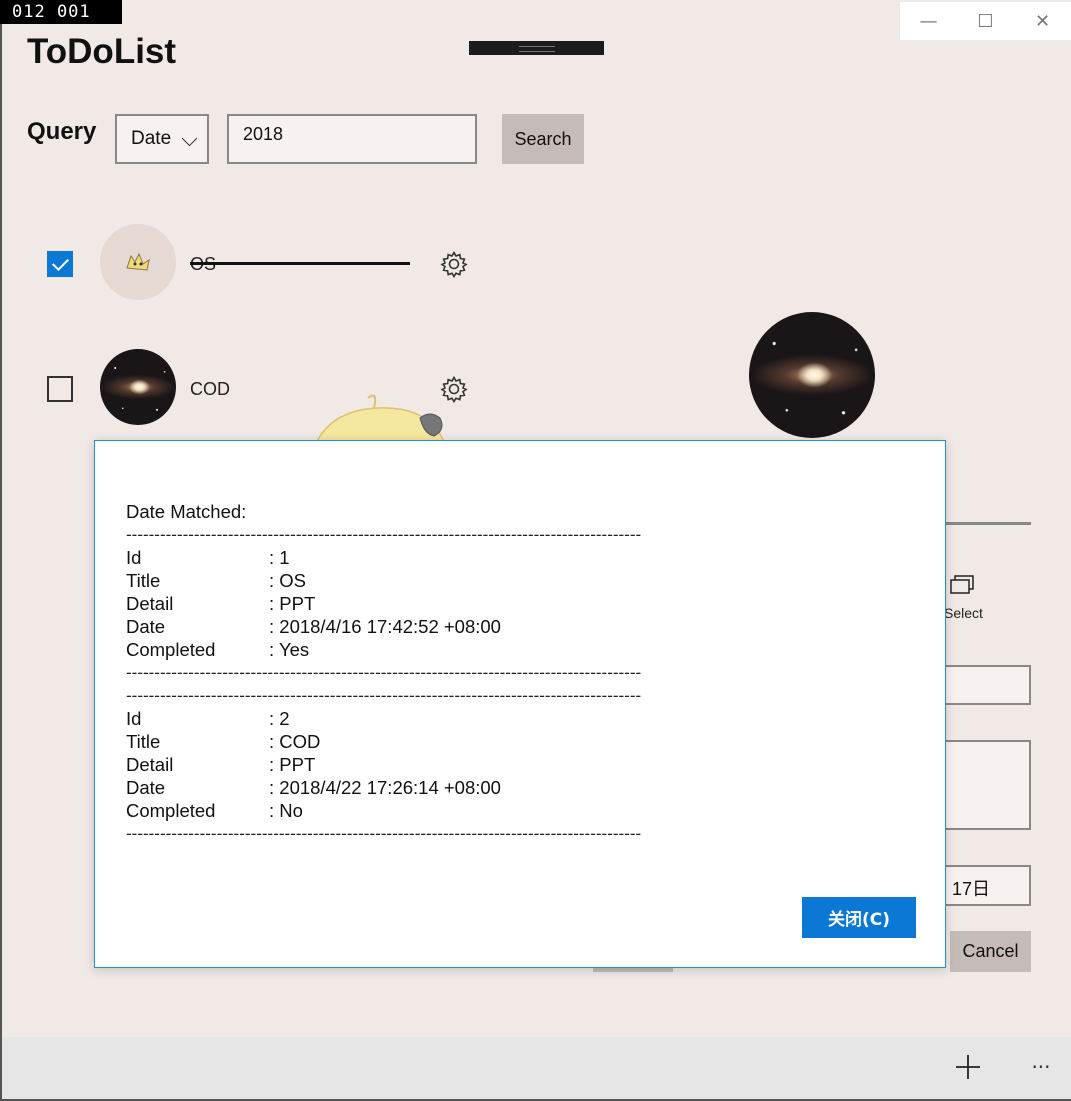  I want to click on window-caption-buttons: — ☐ ✕, so click(985, 21).